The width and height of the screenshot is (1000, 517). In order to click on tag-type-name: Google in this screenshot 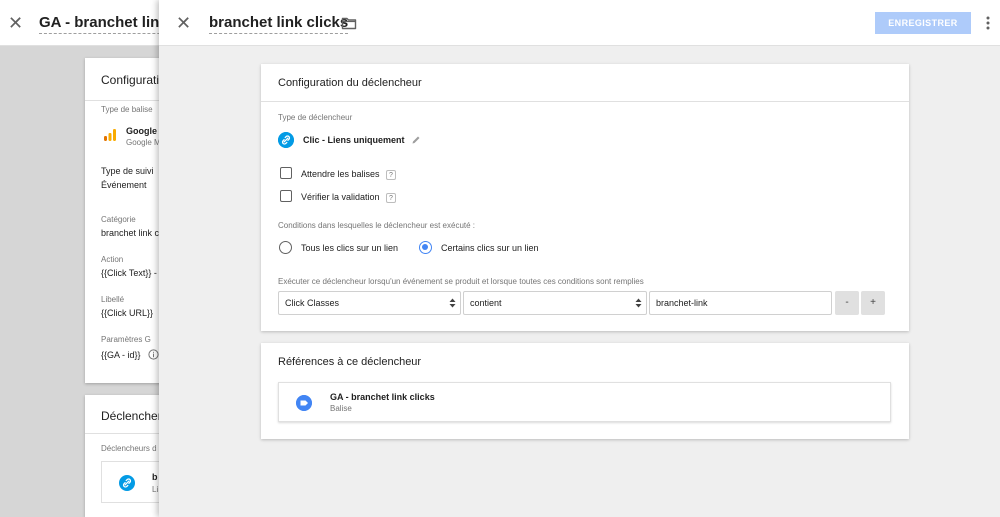, I will do `click(141, 131)`.